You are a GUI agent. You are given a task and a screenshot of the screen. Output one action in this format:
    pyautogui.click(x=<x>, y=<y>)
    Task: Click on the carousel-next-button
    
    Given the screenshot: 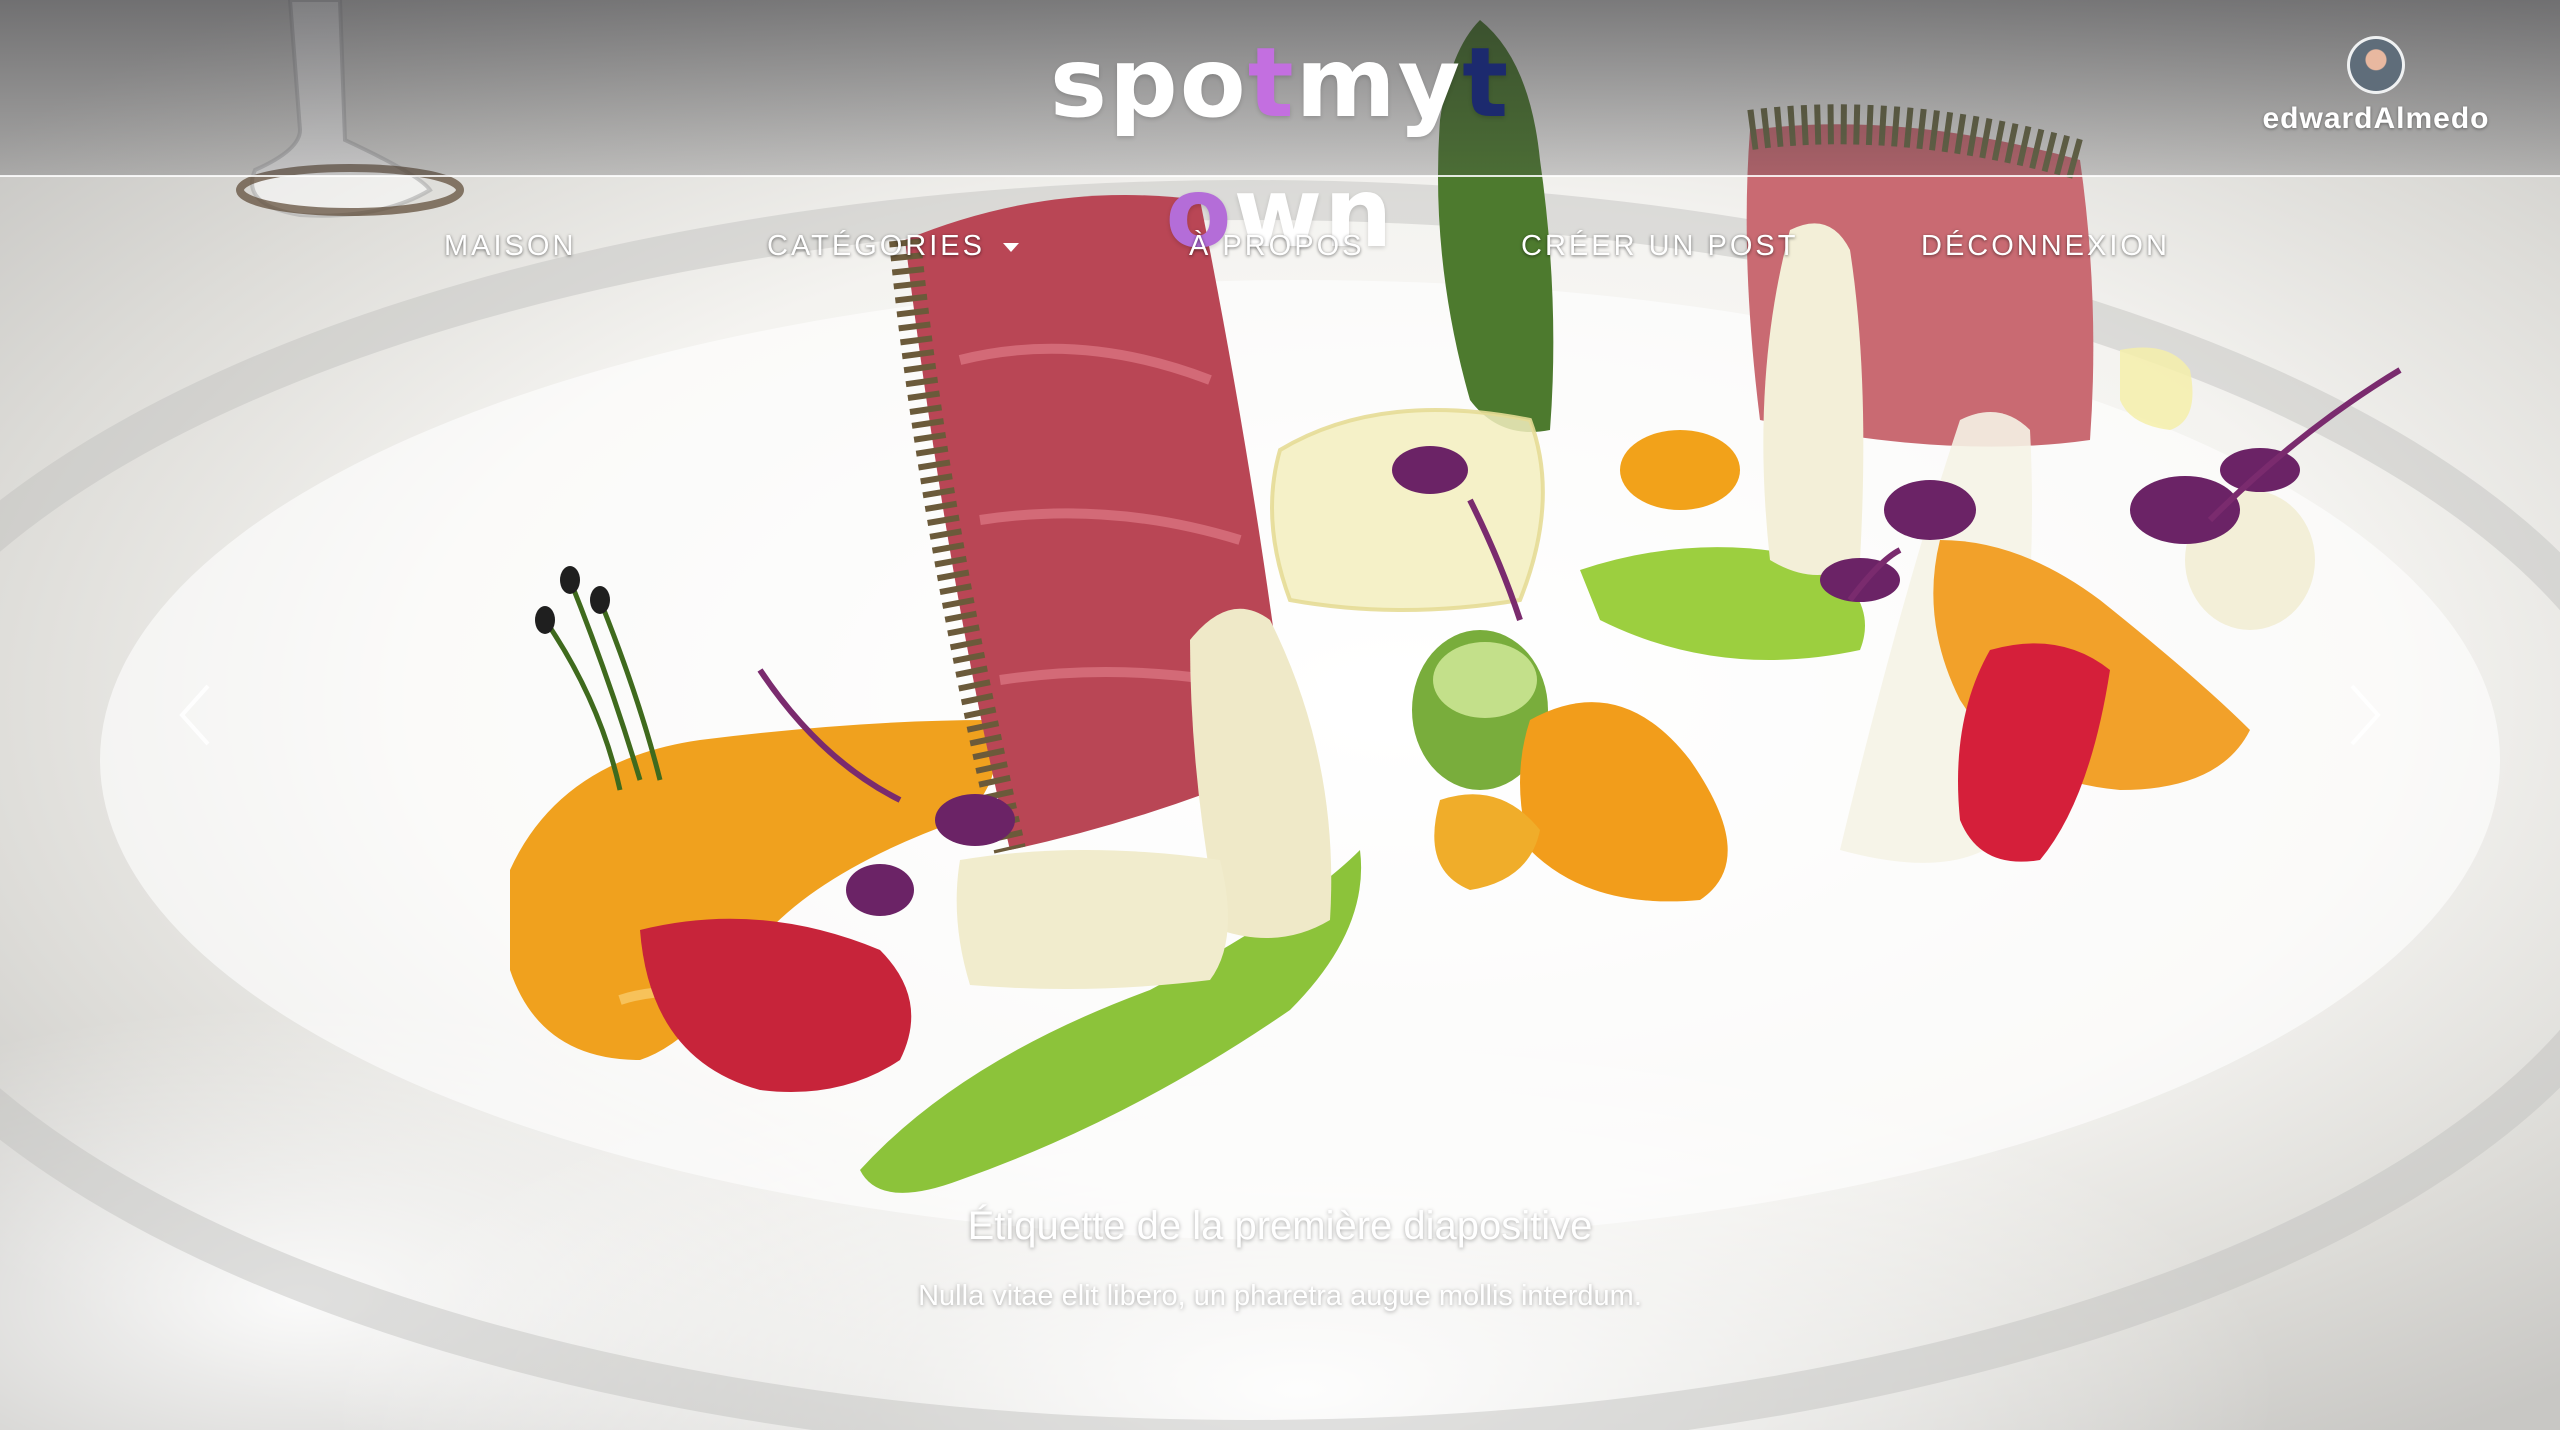 What is the action you would take?
    pyautogui.click(x=2366, y=715)
    